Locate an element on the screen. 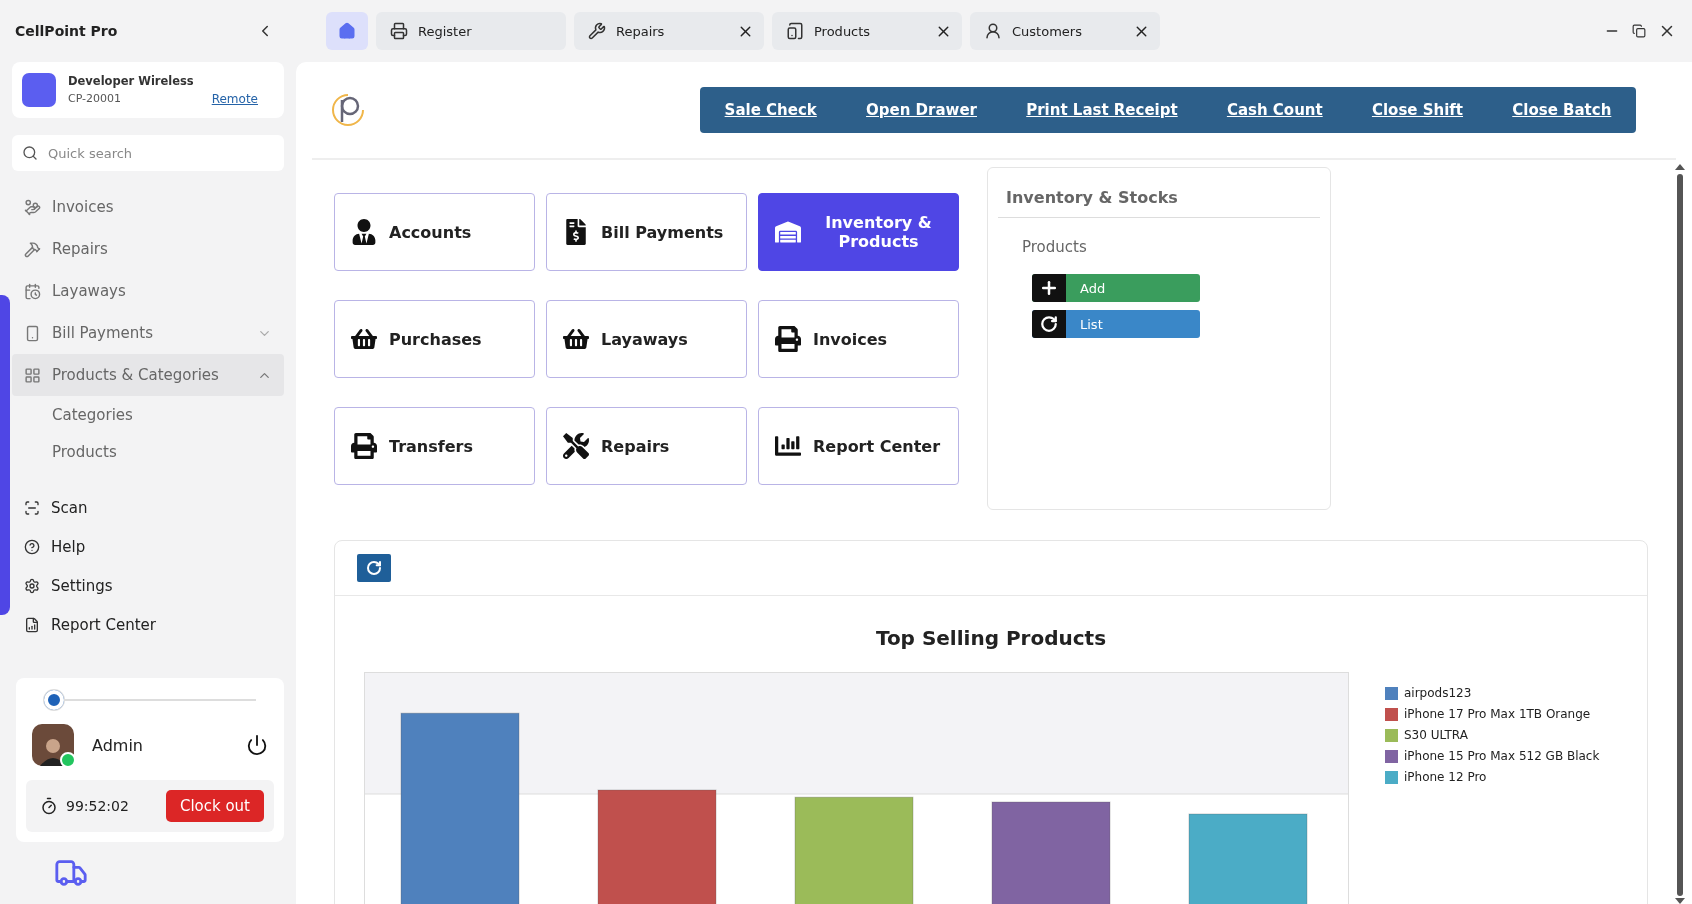 The image size is (1692, 904). module-tile: Bill Payments is located at coordinates (646, 232).